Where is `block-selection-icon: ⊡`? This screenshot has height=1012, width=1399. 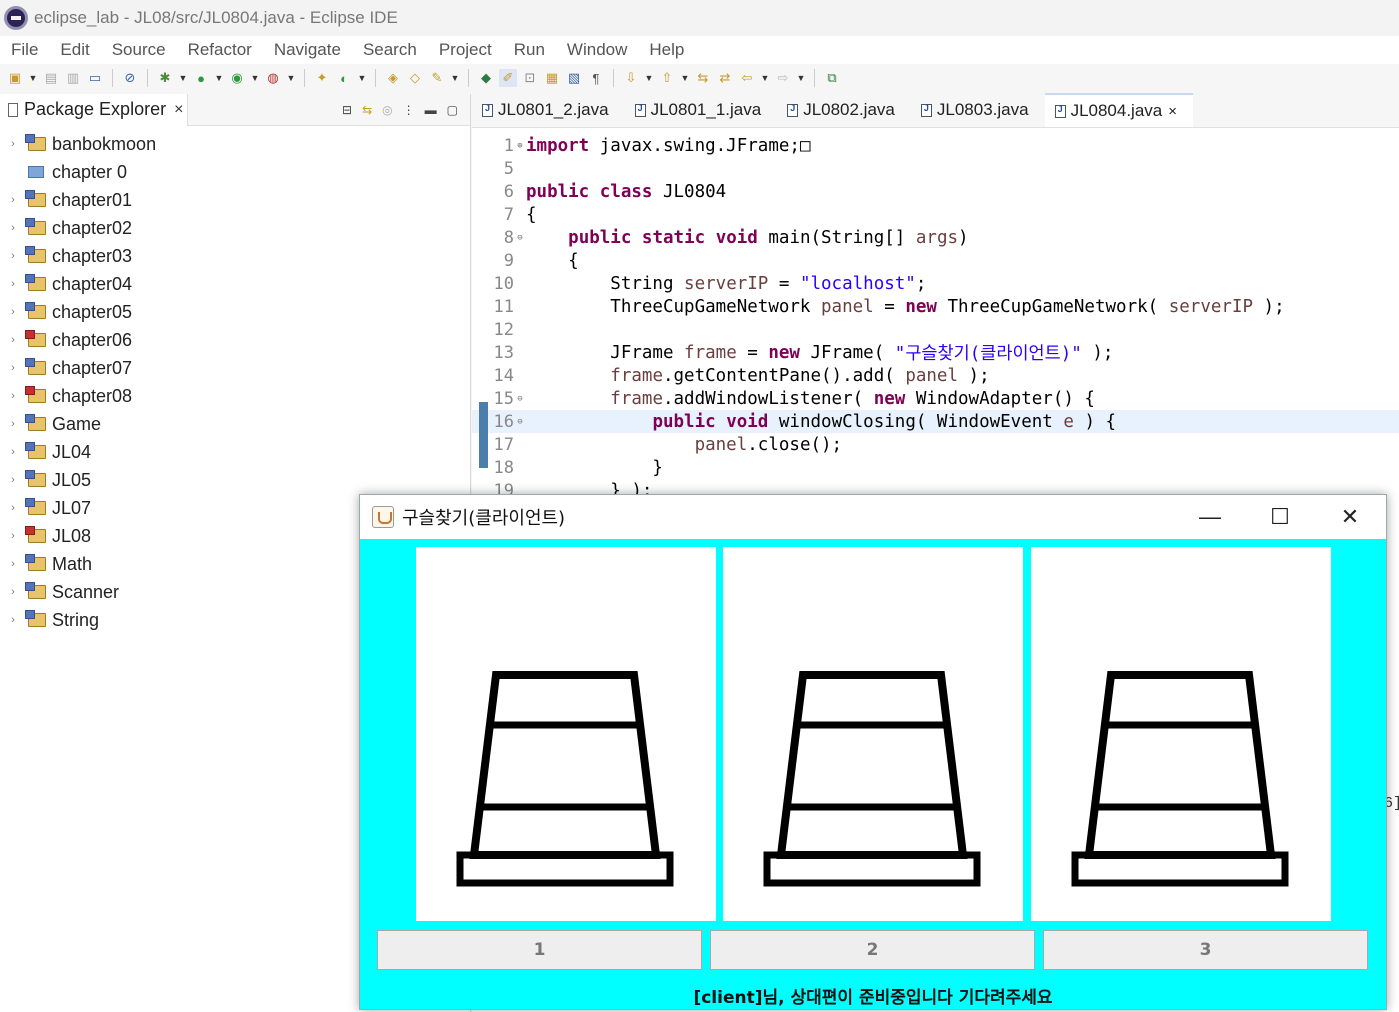 block-selection-icon: ⊡ is located at coordinates (530, 78).